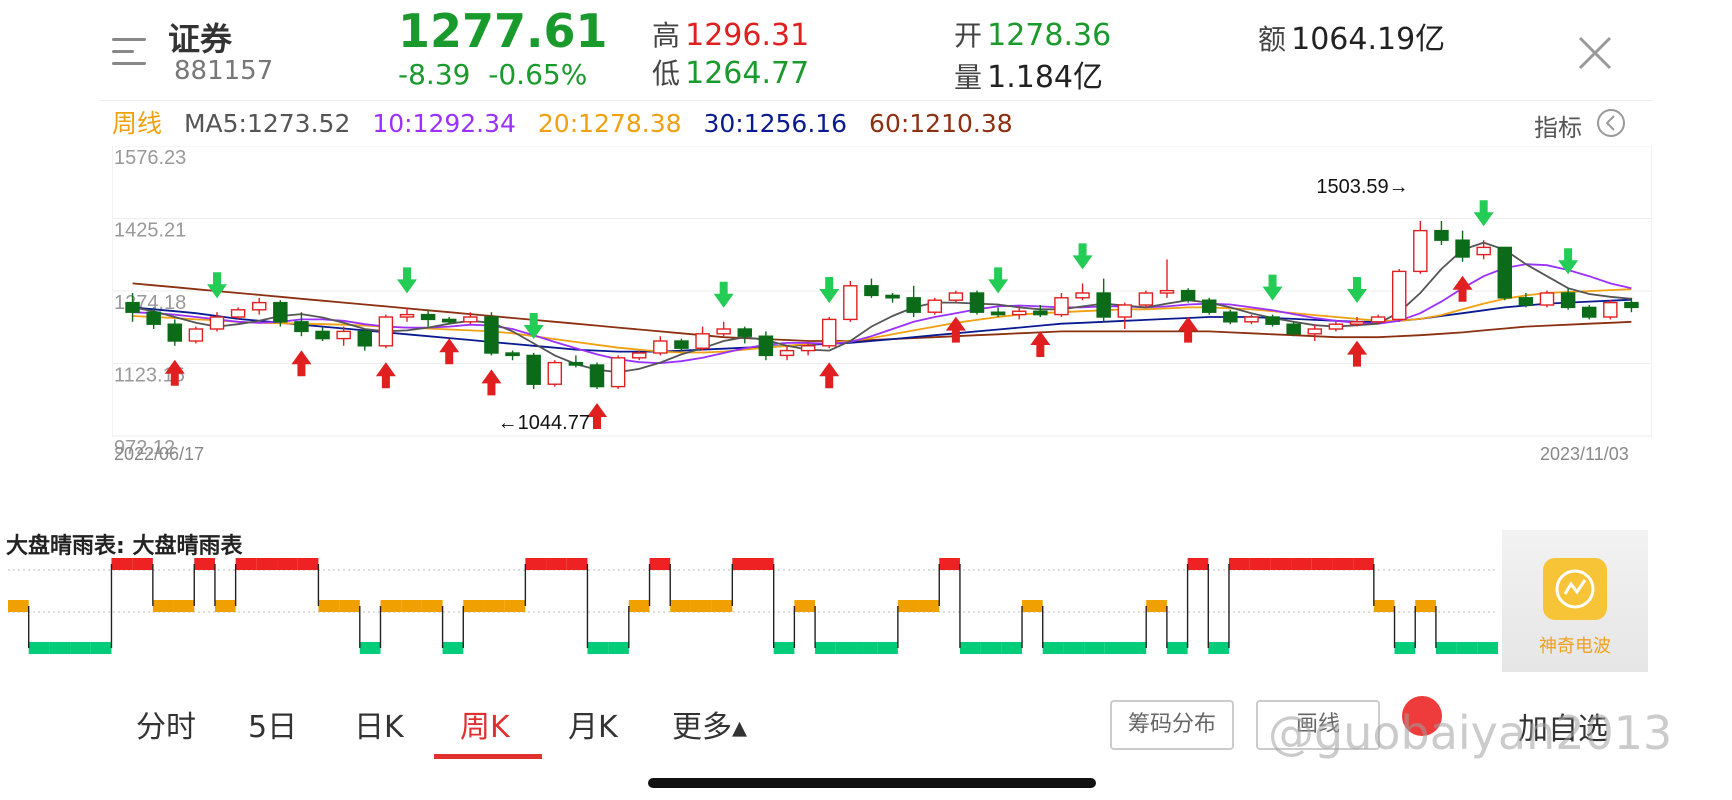 The width and height of the screenshot is (1732, 800). I want to click on high-field: 高 1296.31, so click(730, 34).